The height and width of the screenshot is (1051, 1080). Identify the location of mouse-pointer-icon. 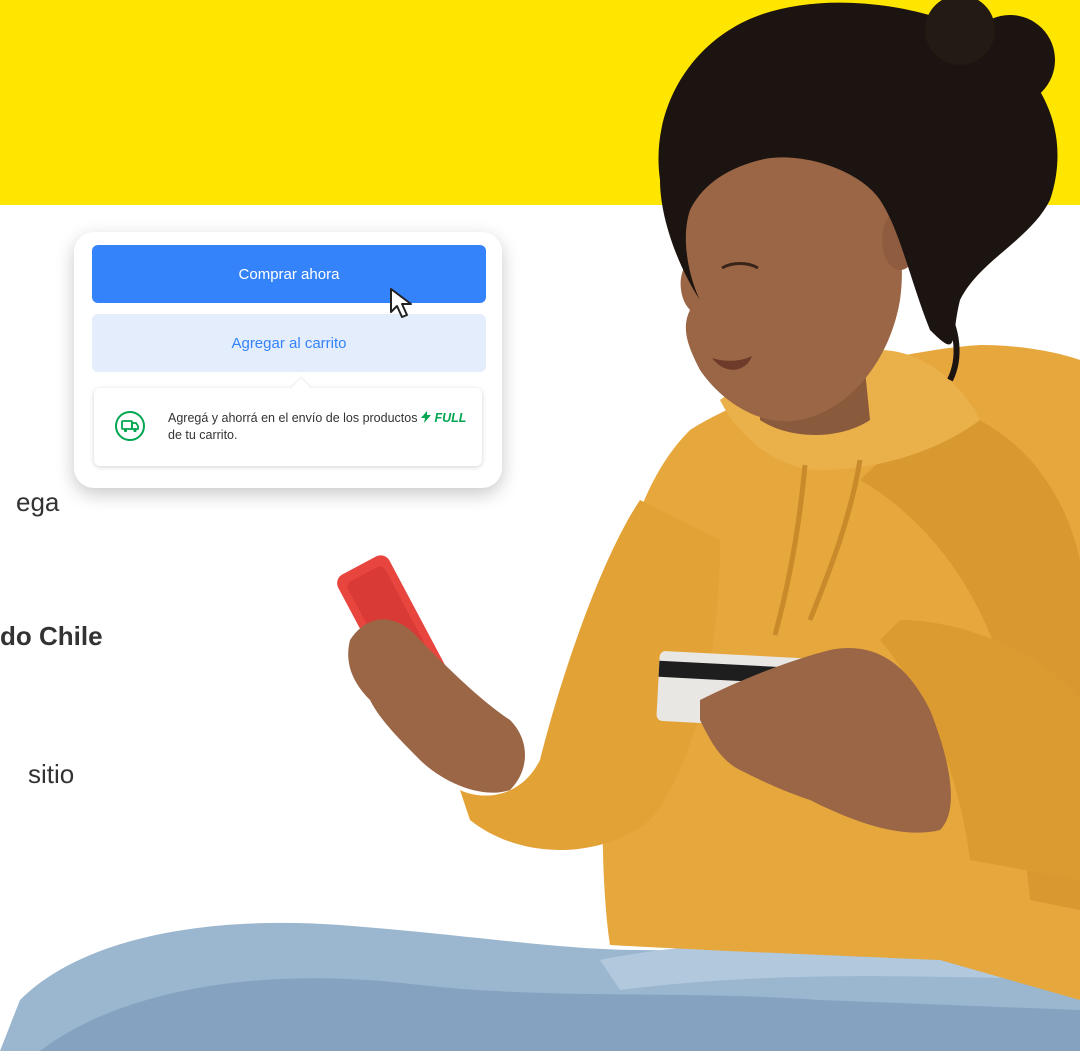
(401, 303).